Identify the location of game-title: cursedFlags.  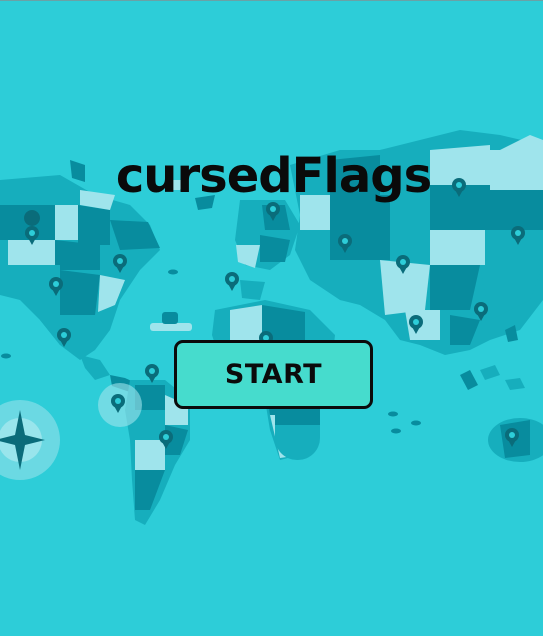
(273, 176).